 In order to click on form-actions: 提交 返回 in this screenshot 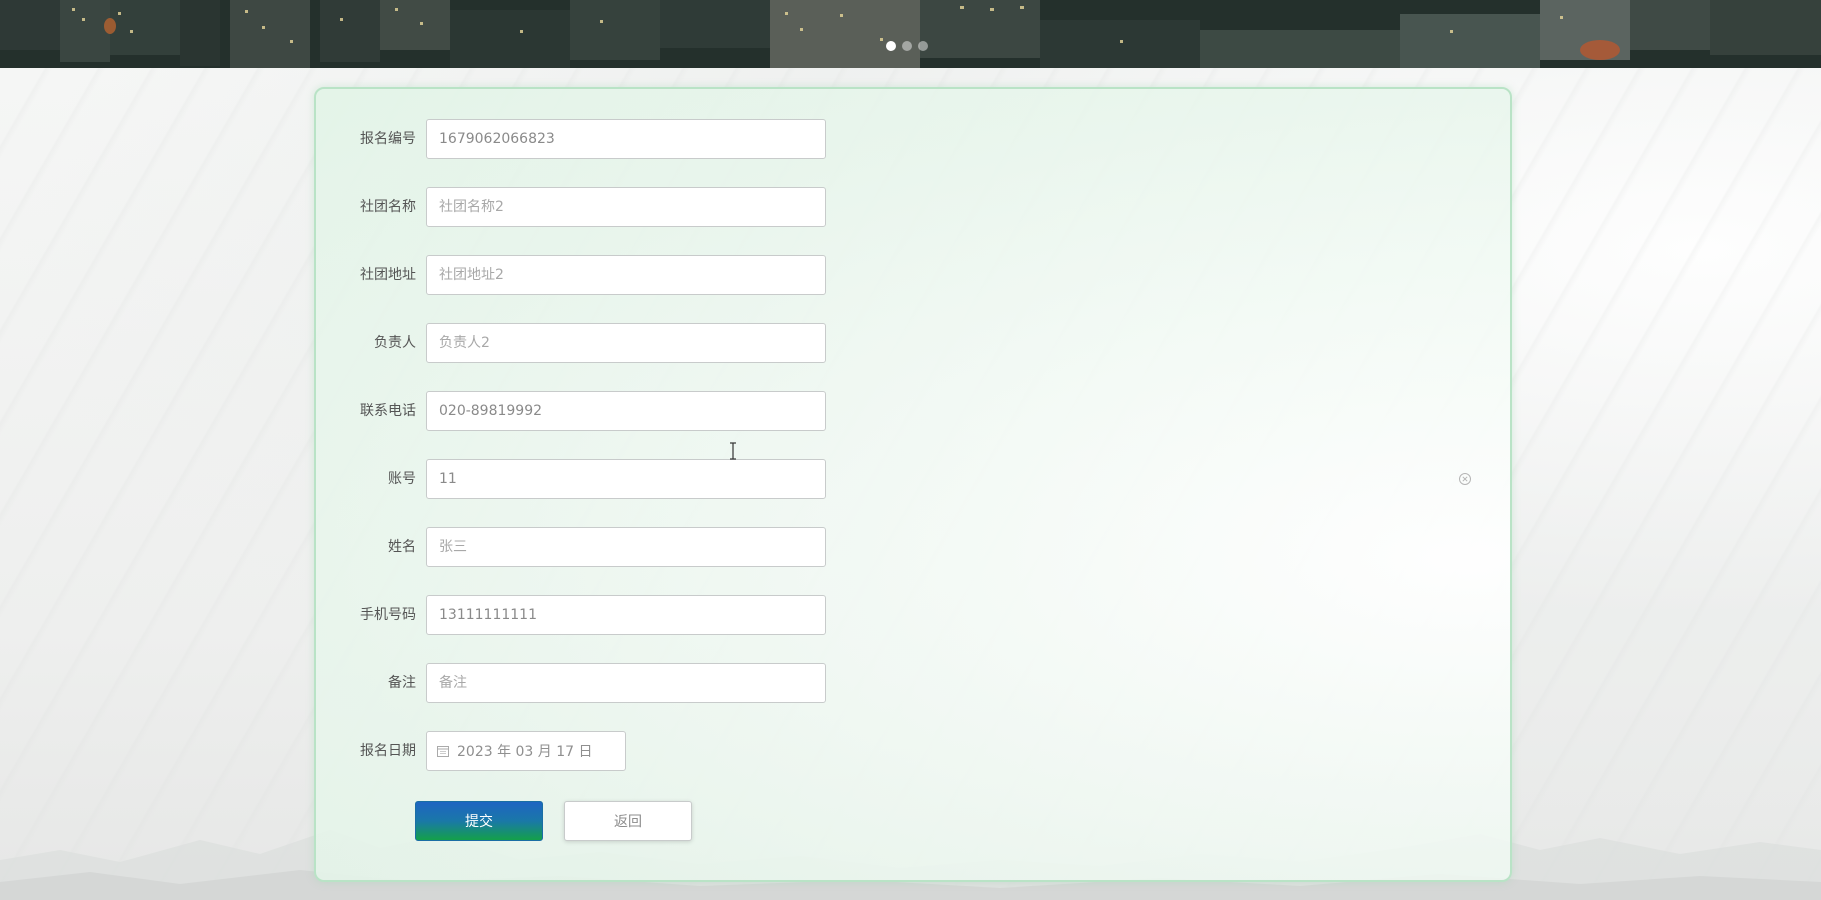, I will do `click(596, 821)`.